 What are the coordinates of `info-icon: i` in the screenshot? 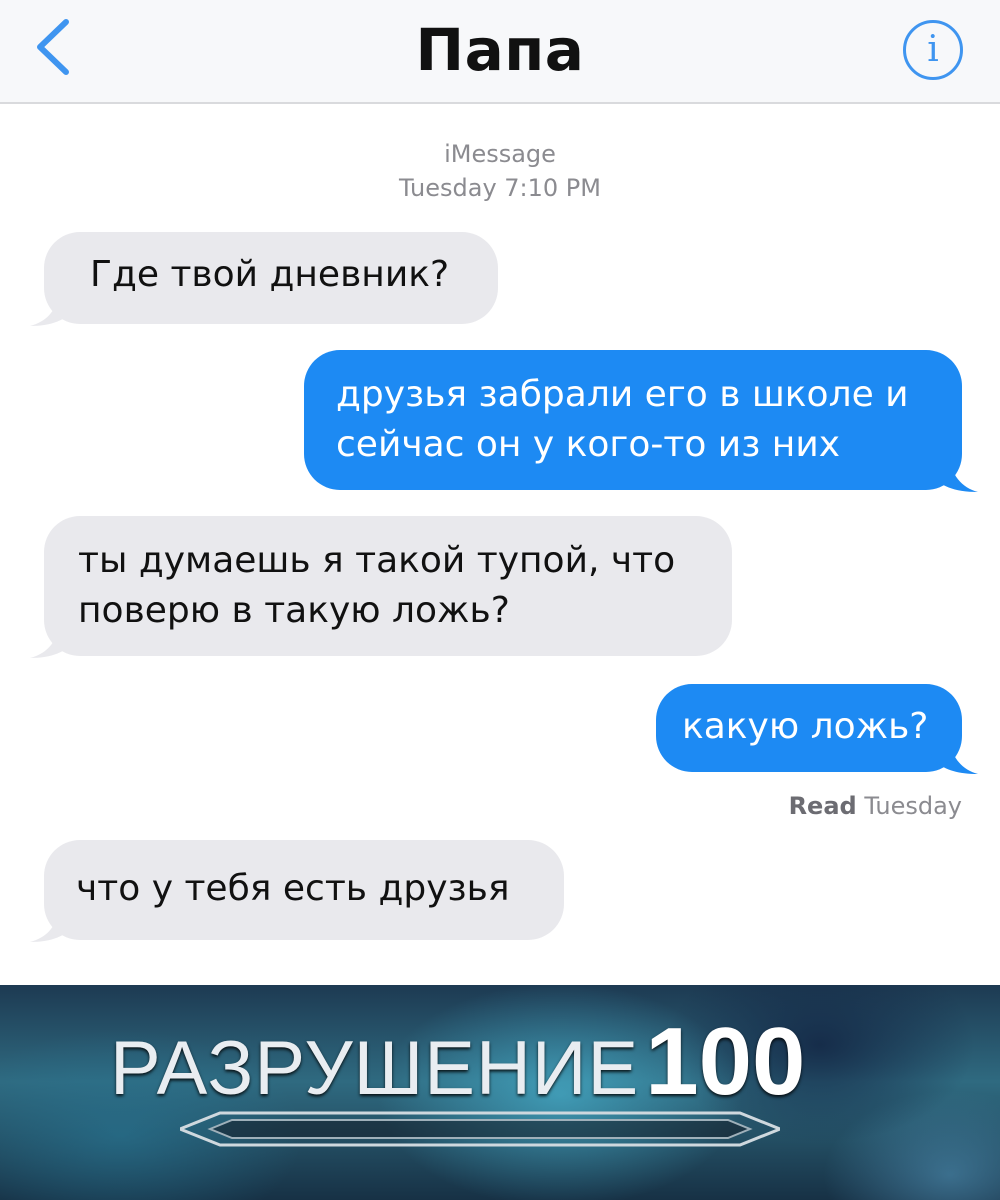 It's located at (933, 49).